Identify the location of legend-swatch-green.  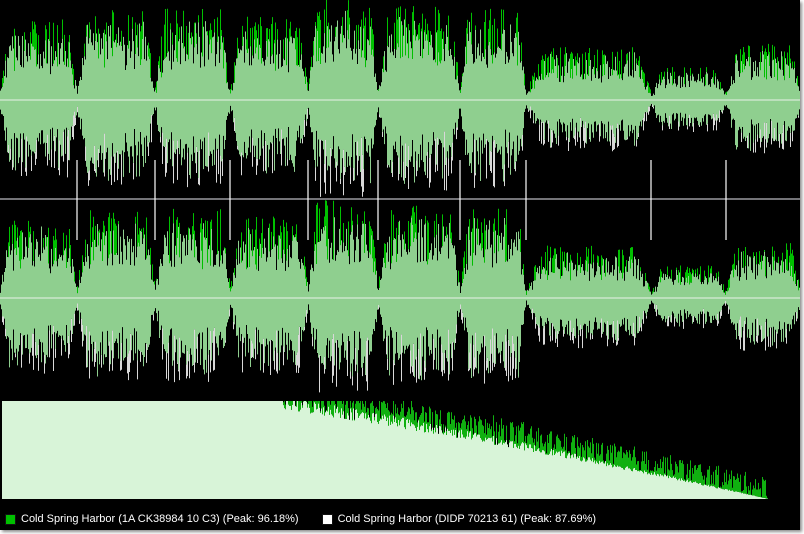
(10, 519).